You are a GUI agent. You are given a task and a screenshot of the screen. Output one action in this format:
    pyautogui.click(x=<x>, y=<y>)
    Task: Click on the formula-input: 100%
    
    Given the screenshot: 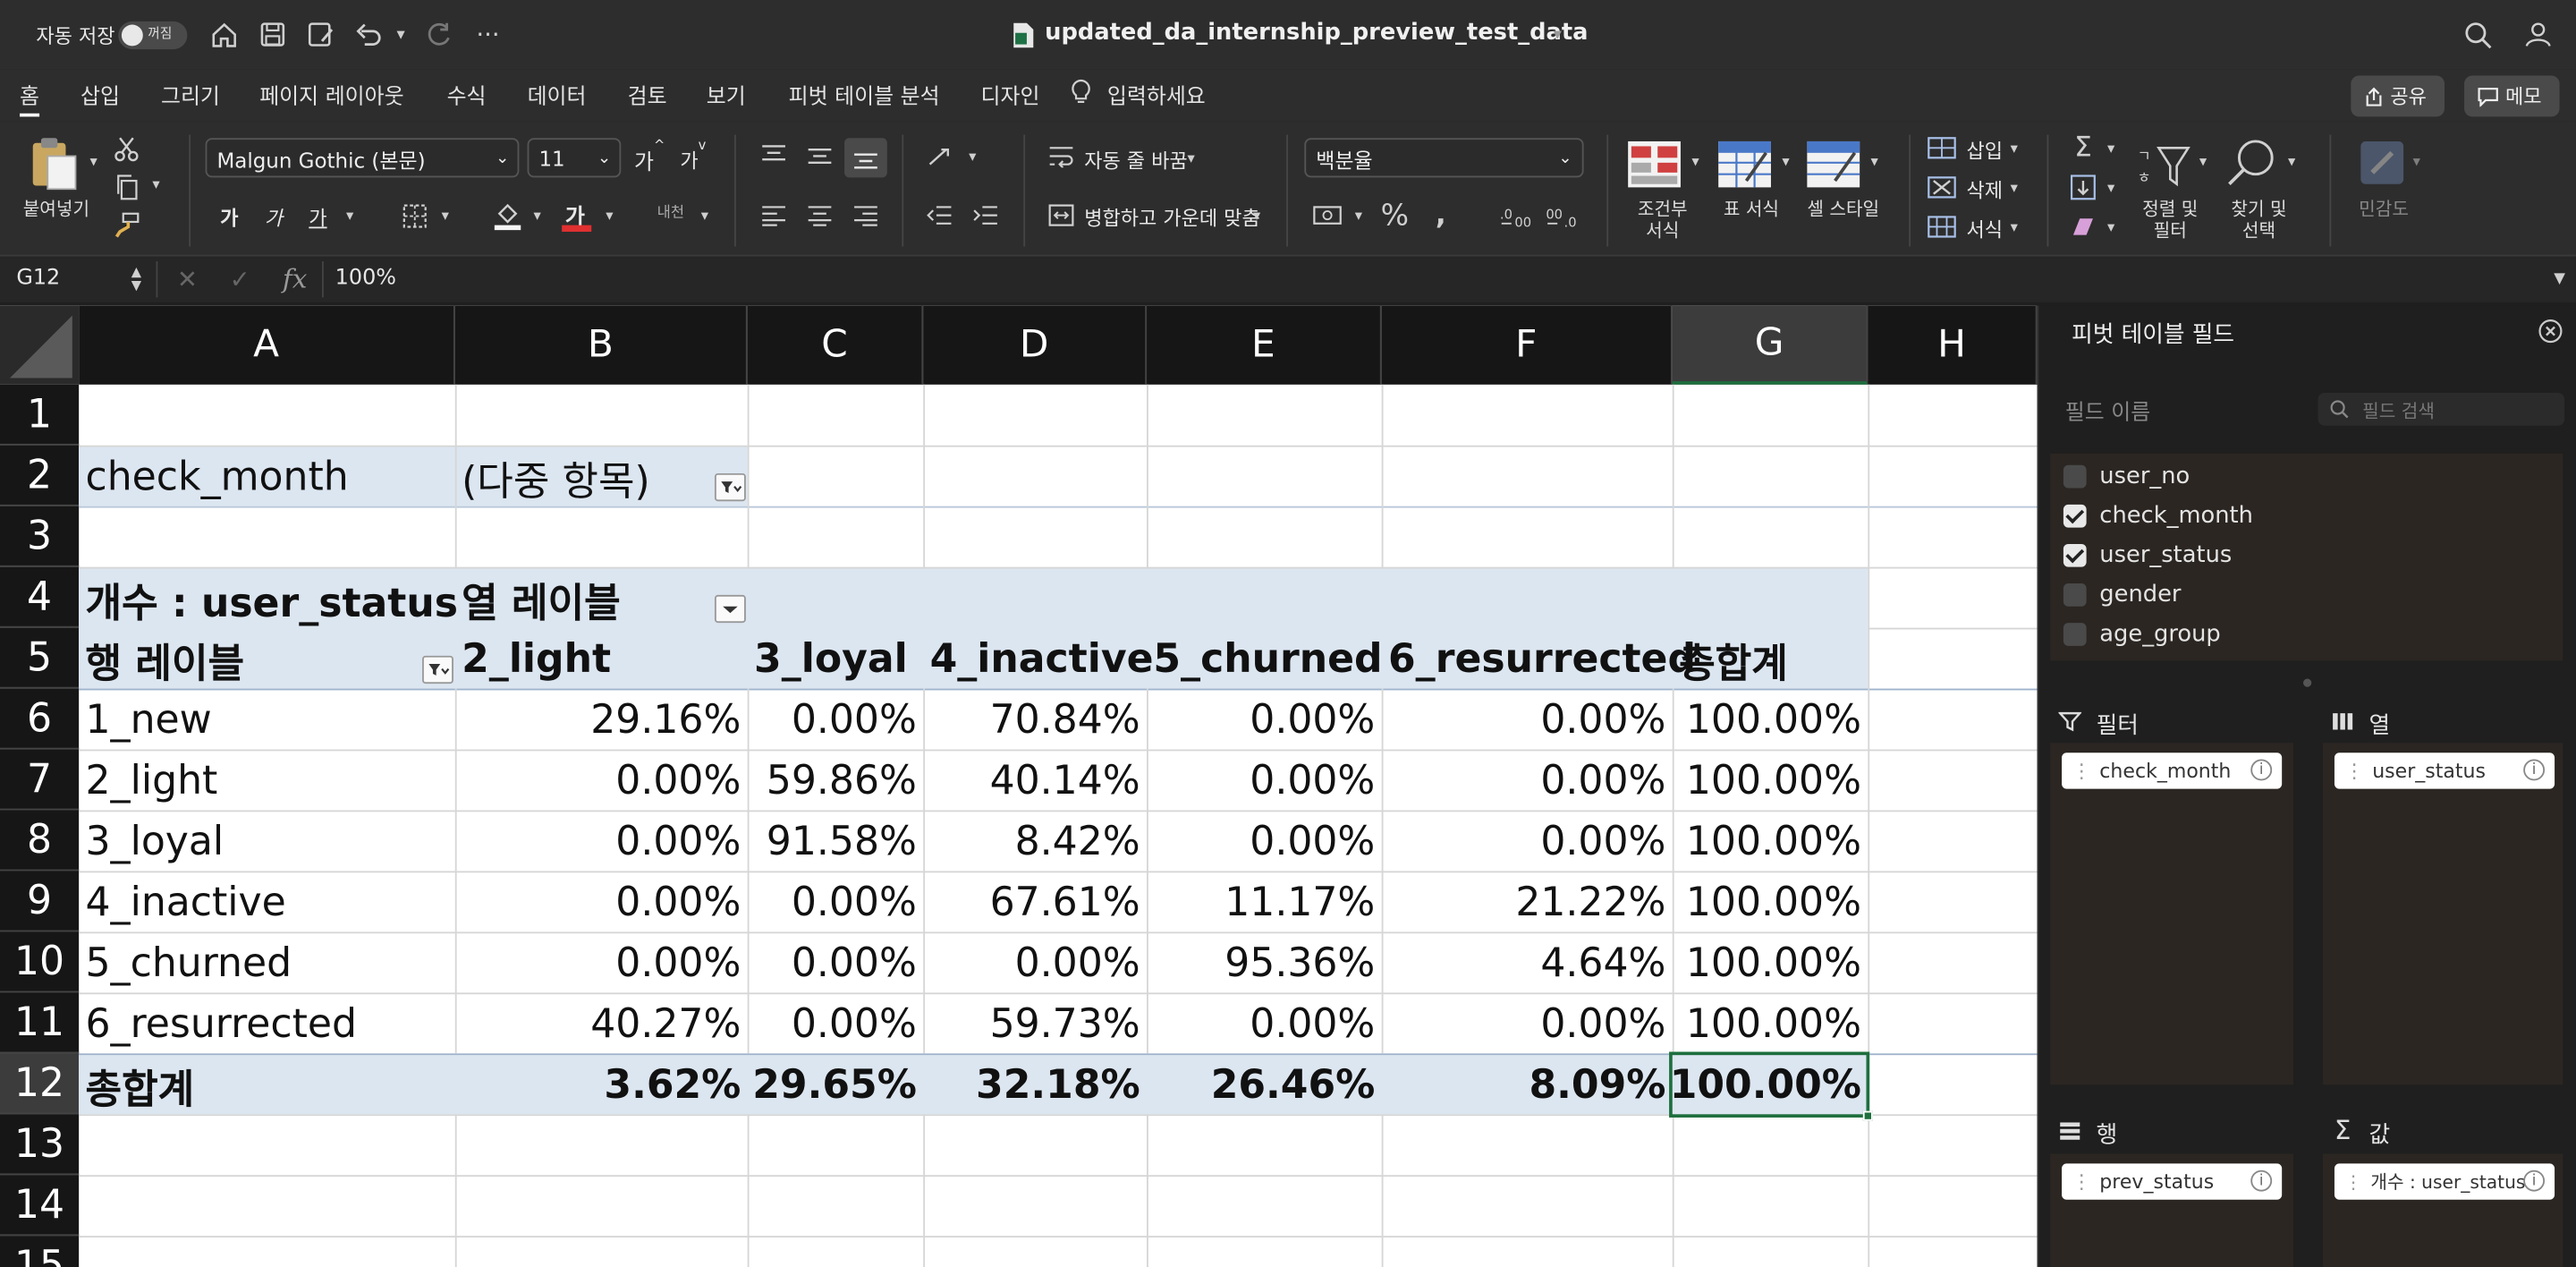 What is the action you would take?
    pyautogui.click(x=365, y=279)
    